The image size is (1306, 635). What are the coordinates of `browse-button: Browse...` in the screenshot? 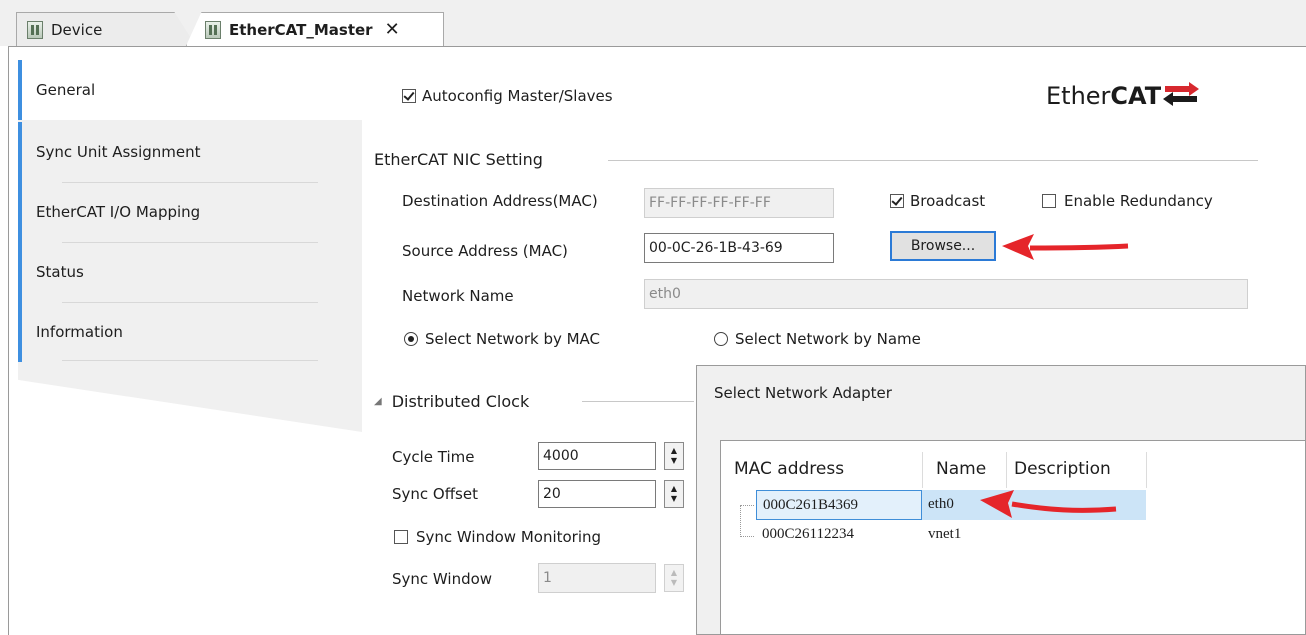 It's located at (943, 246).